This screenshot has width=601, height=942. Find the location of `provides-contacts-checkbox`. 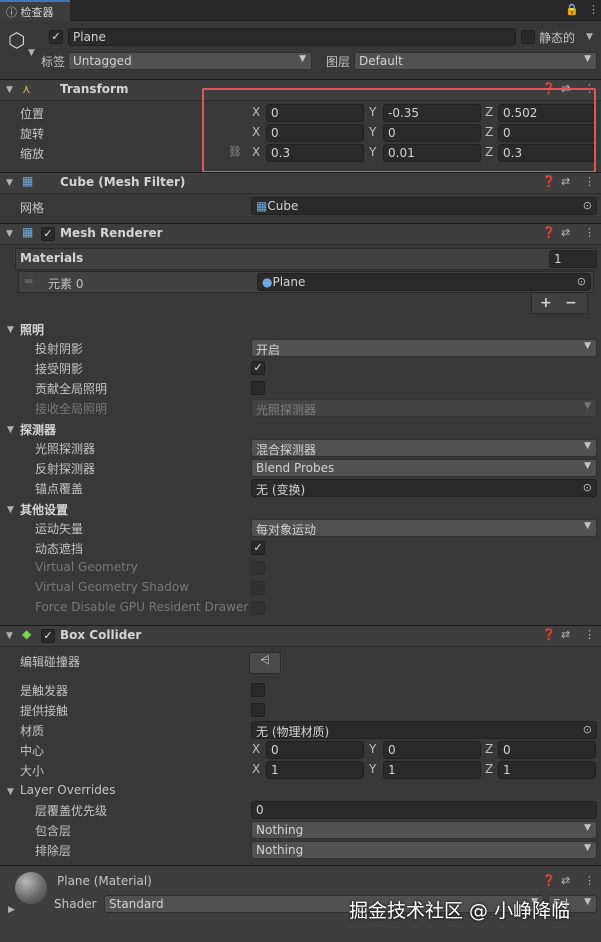

provides-contacts-checkbox is located at coordinates (258, 710).